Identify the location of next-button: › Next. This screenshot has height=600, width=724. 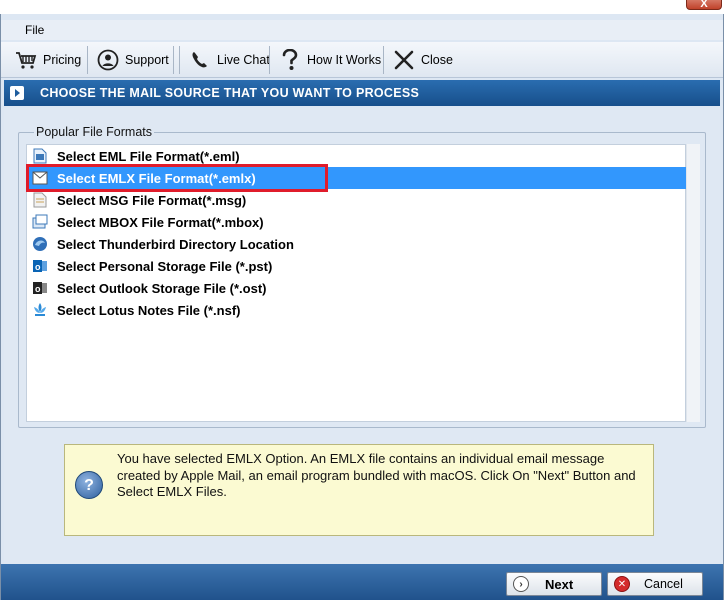
(554, 584).